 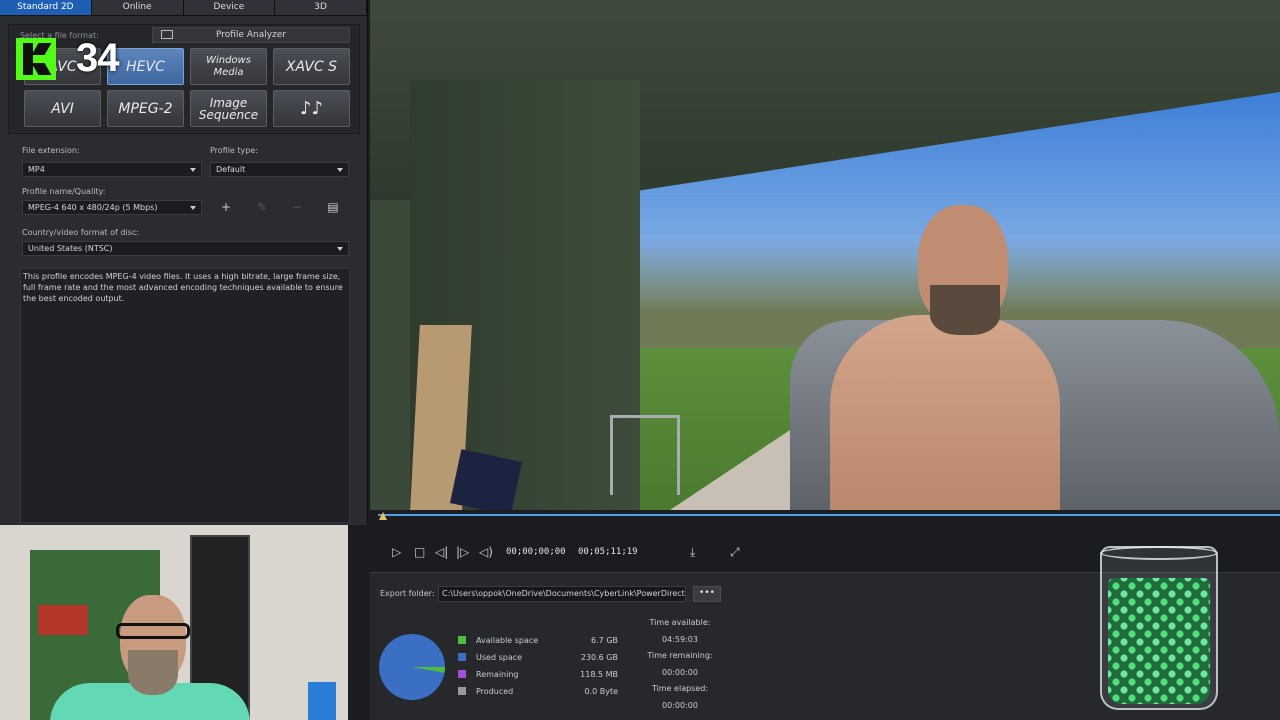 I want to click on profile-quality-value: MPEG-4 640 x 480/24p (5 Mbps), so click(x=93, y=207).